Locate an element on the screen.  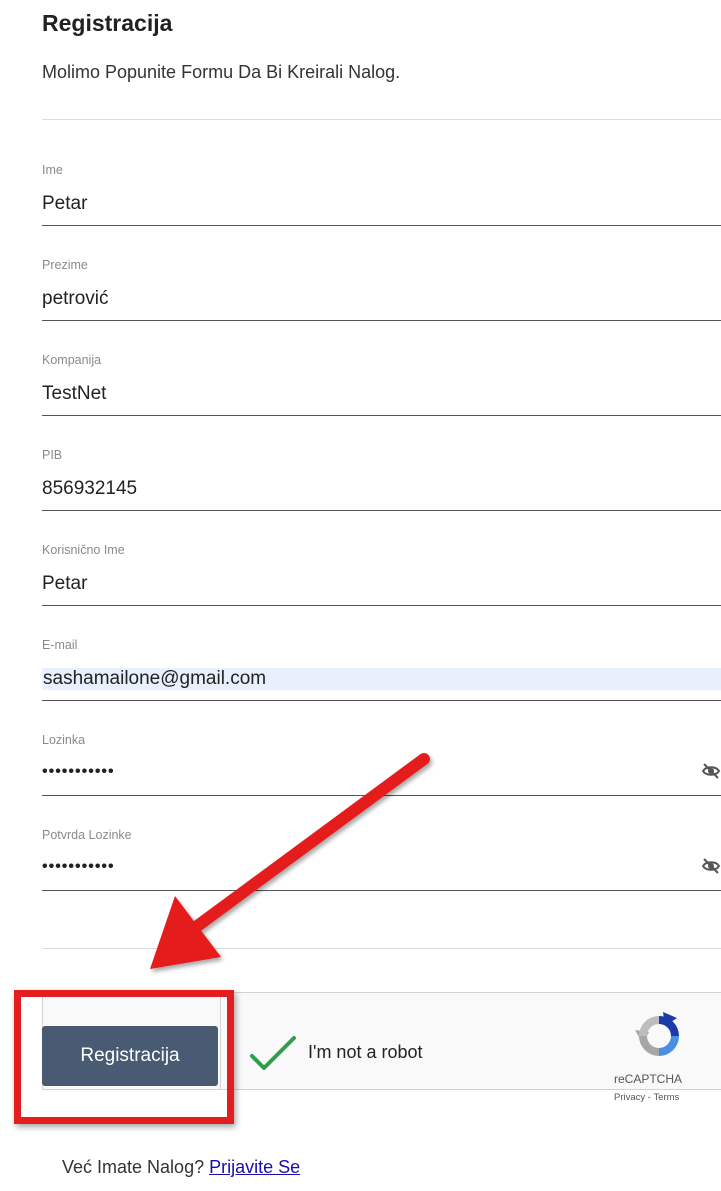
checkmark-icon is located at coordinates (273, 1054).